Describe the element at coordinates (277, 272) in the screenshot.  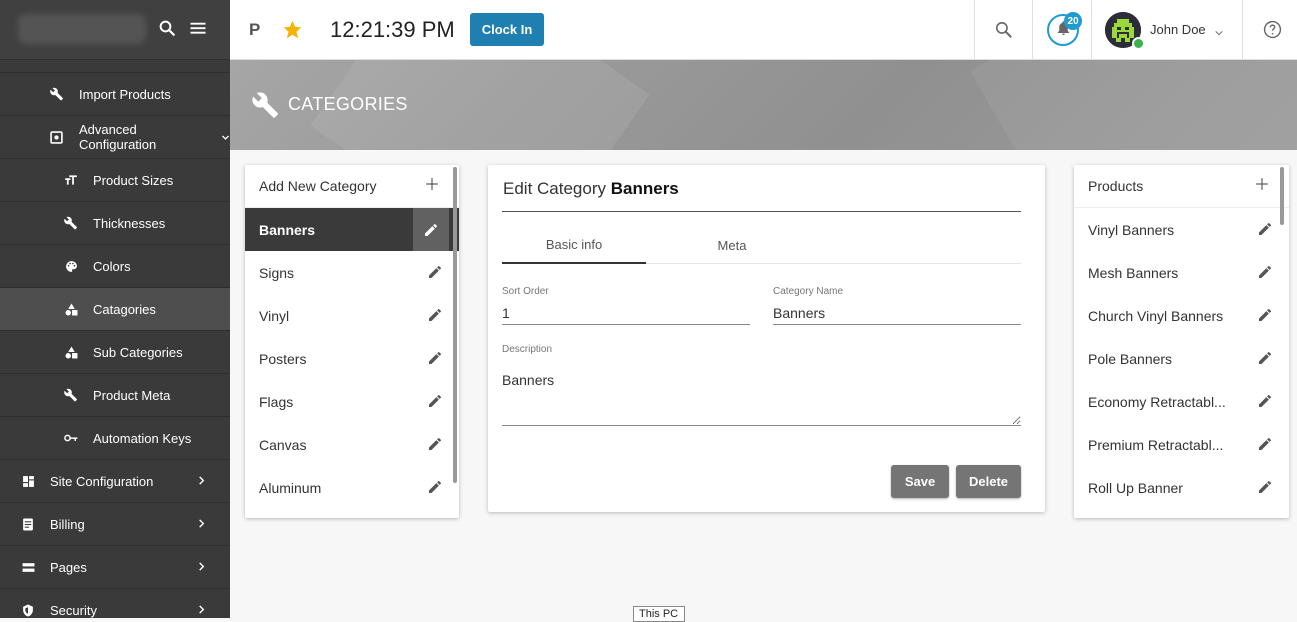
I see `category-label: Signs` at that location.